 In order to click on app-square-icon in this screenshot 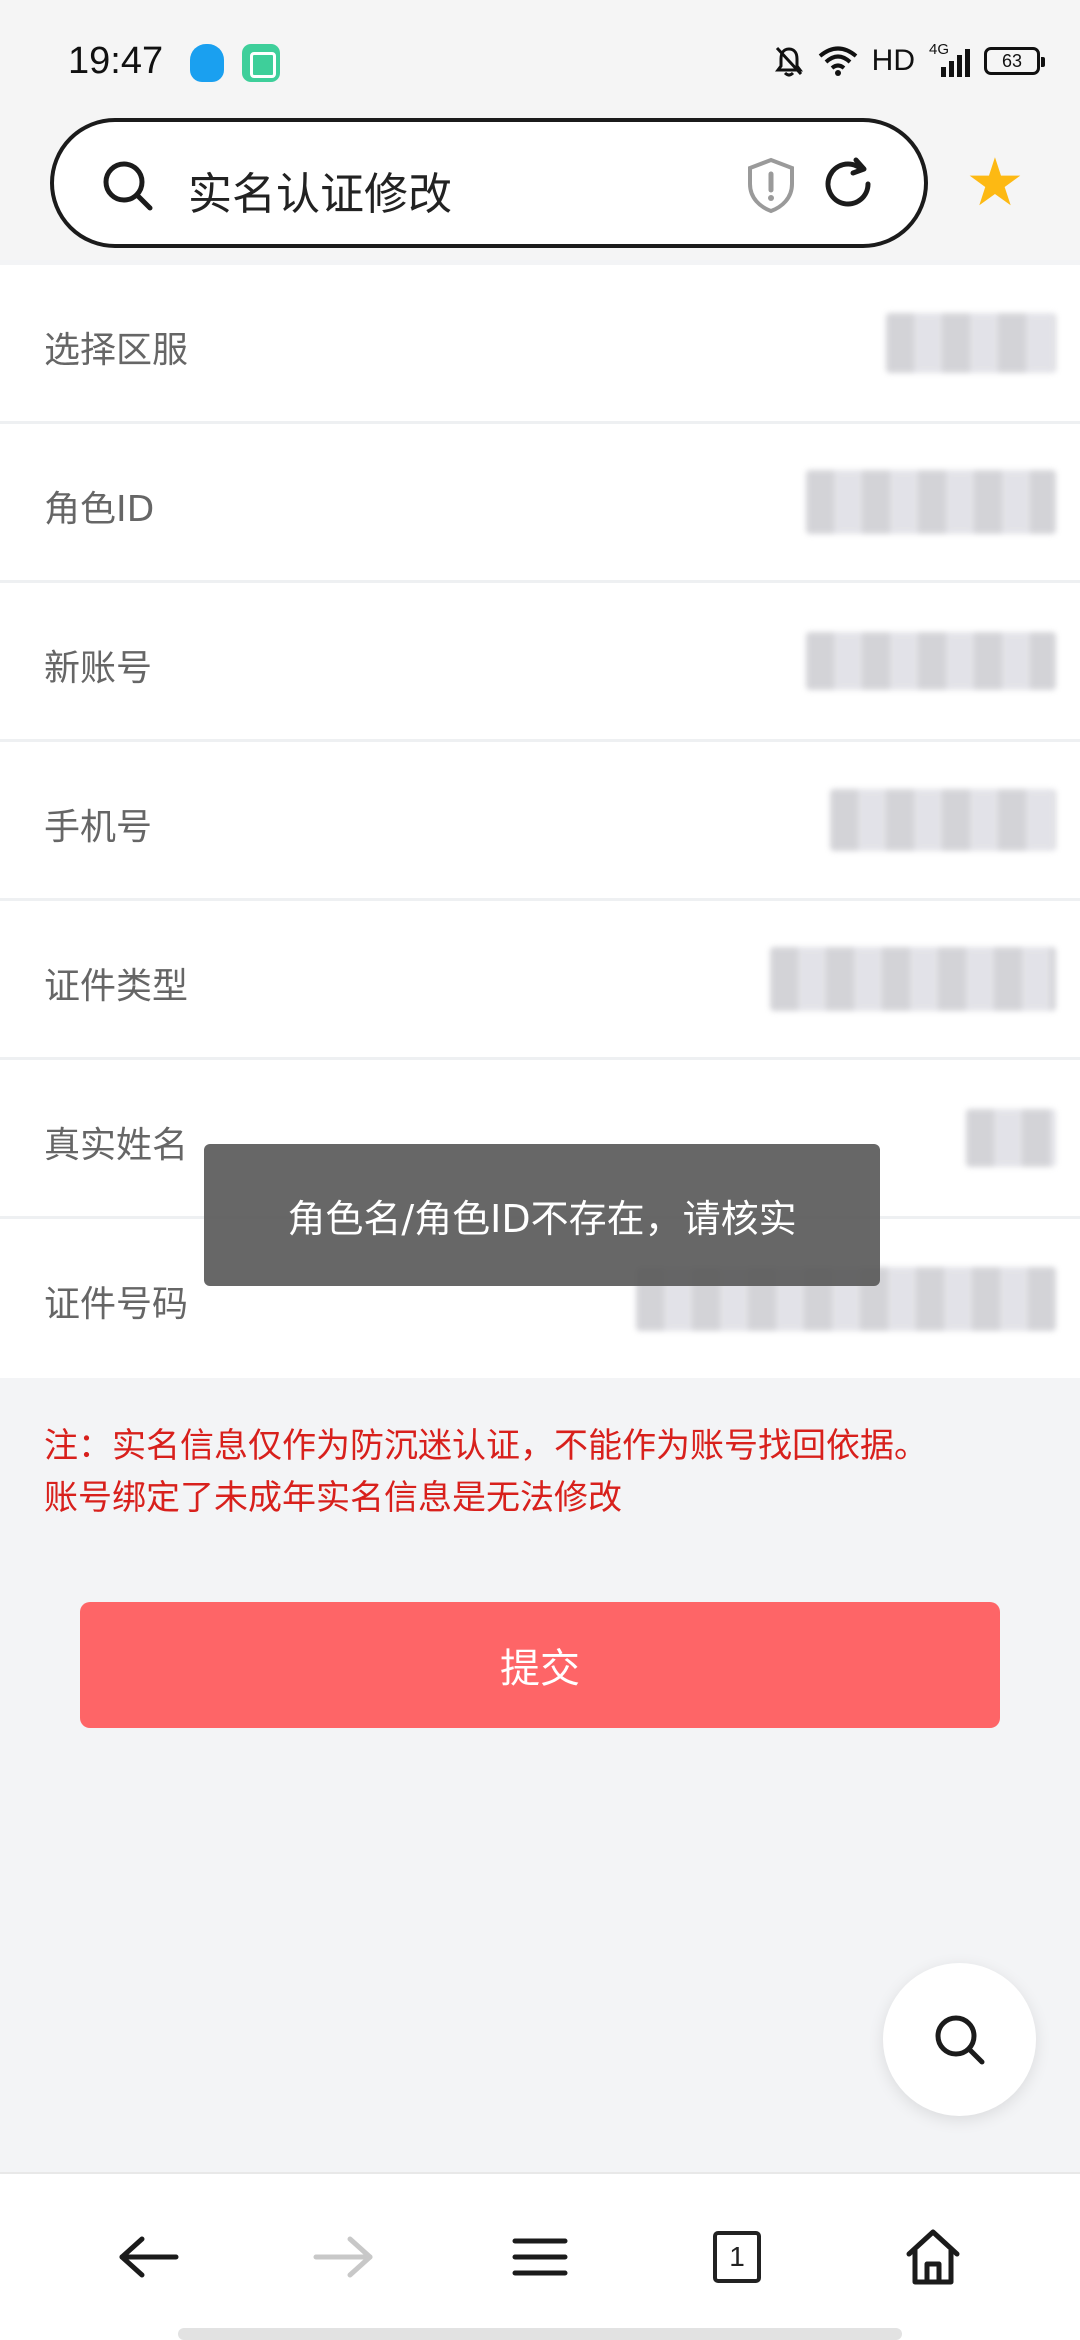, I will do `click(261, 63)`.